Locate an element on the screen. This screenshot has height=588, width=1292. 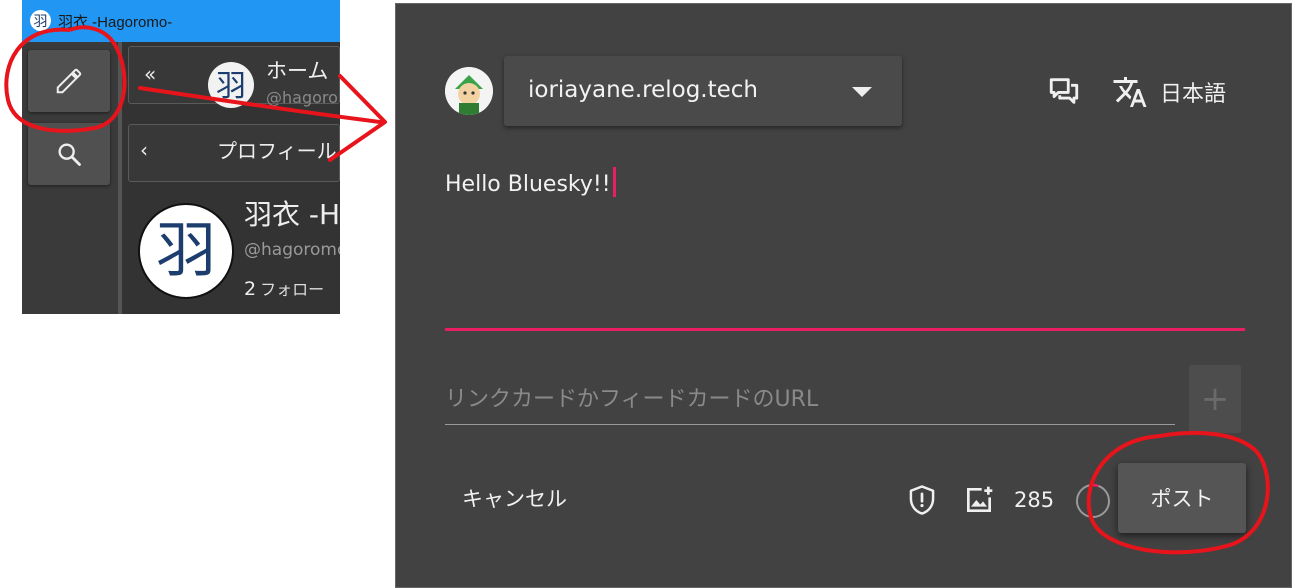
language-selector: 日本語 is located at coordinates (1193, 92).